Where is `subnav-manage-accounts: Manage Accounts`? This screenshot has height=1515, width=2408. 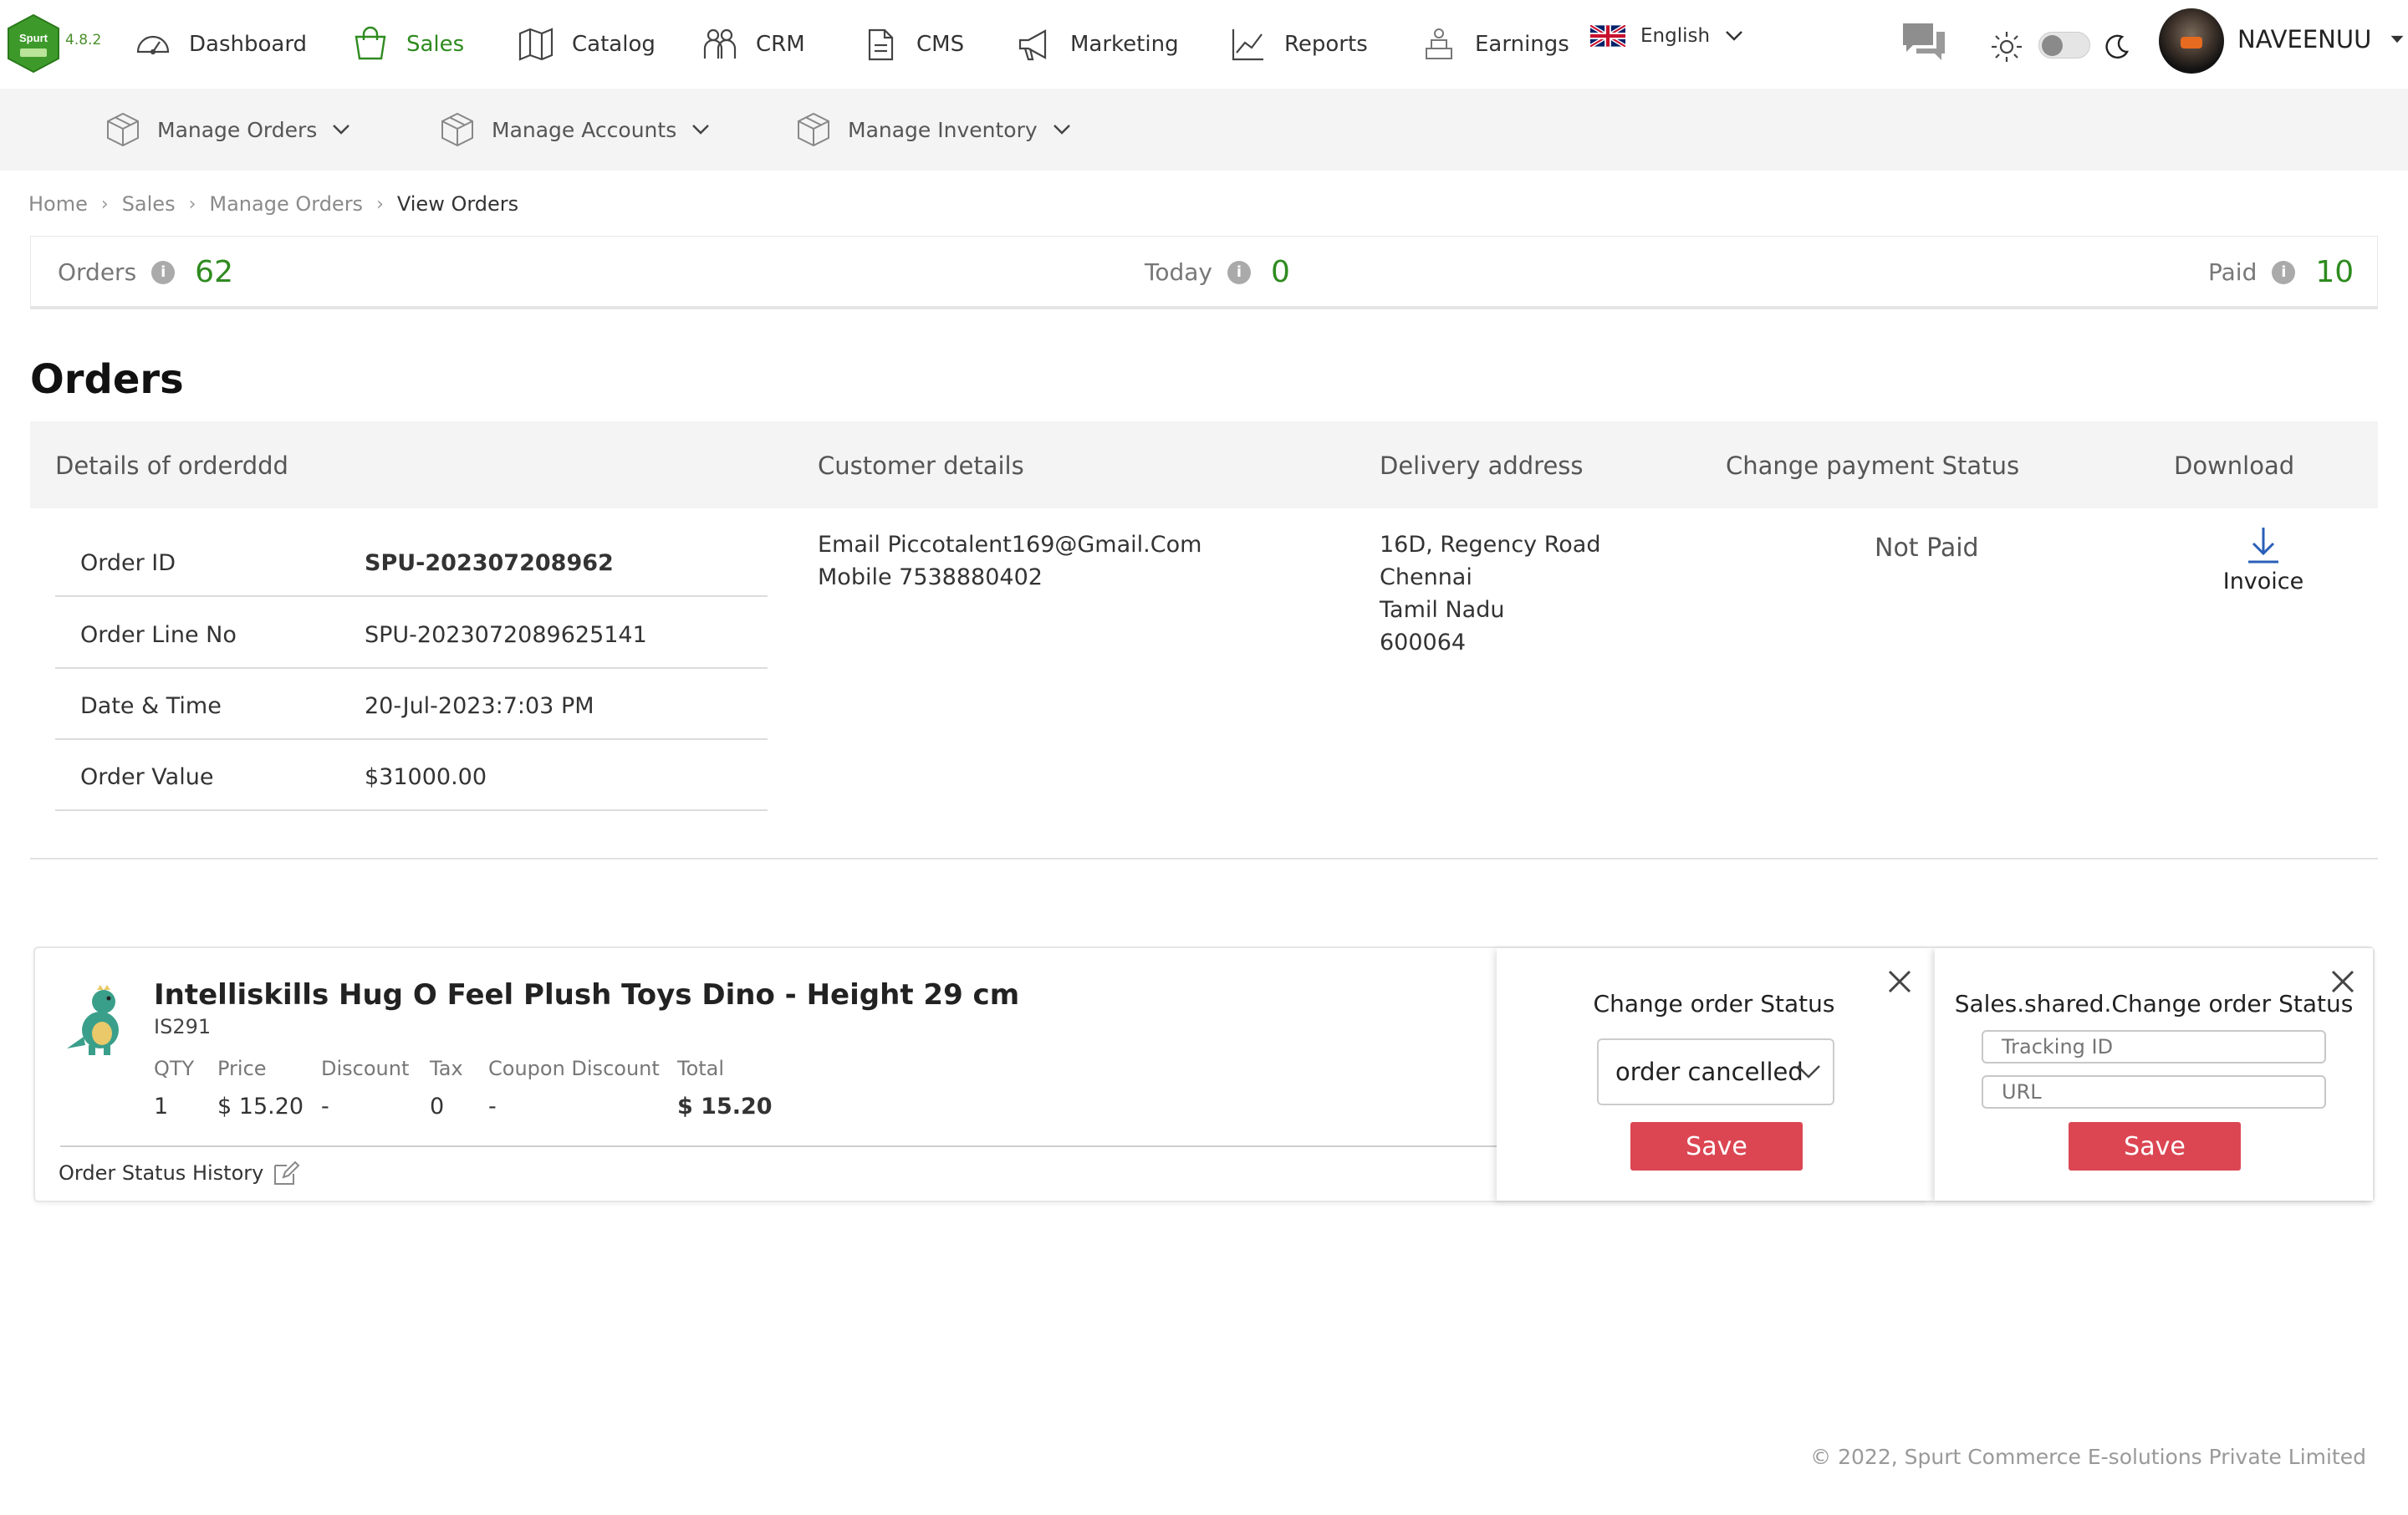
subnav-manage-accounts: Manage Accounts is located at coordinates (574, 129).